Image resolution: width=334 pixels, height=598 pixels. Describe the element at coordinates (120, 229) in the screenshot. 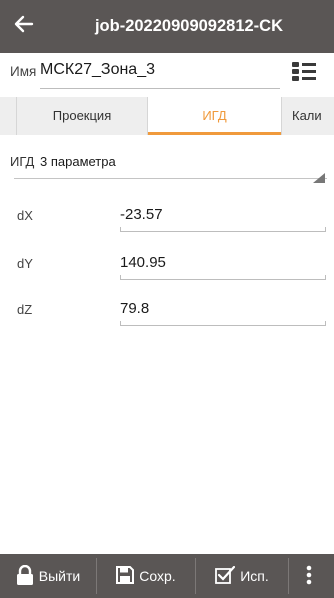

I see `dx-underline-cap-left` at that location.